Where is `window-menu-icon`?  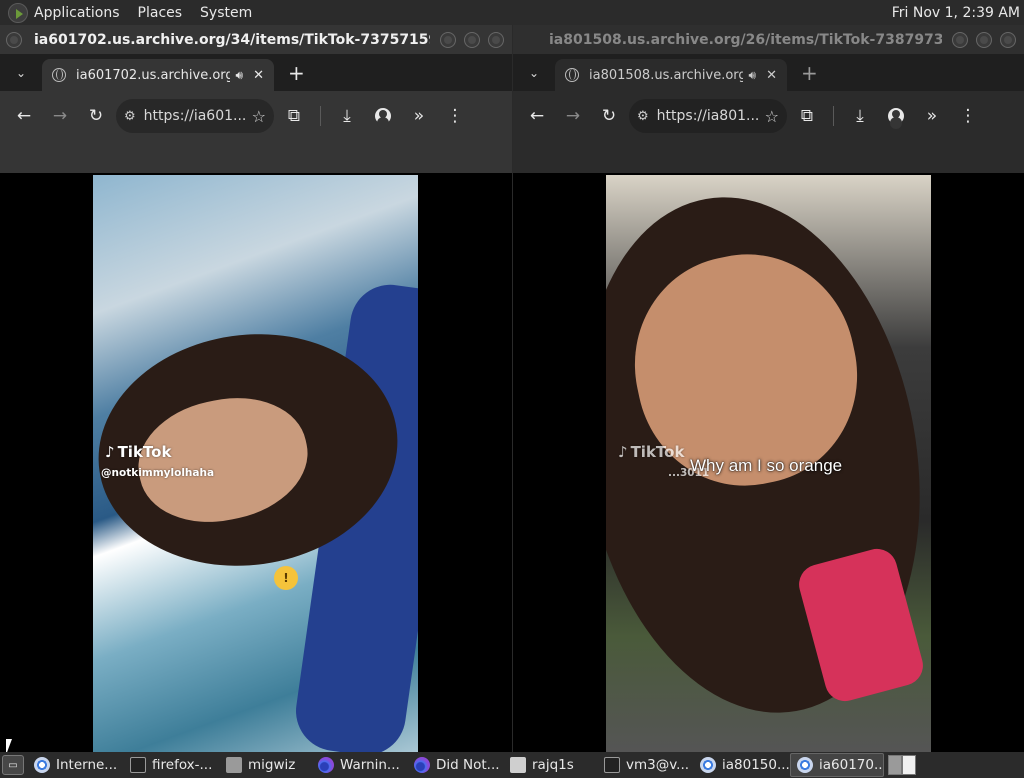
window-menu-icon is located at coordinates (14, 39).